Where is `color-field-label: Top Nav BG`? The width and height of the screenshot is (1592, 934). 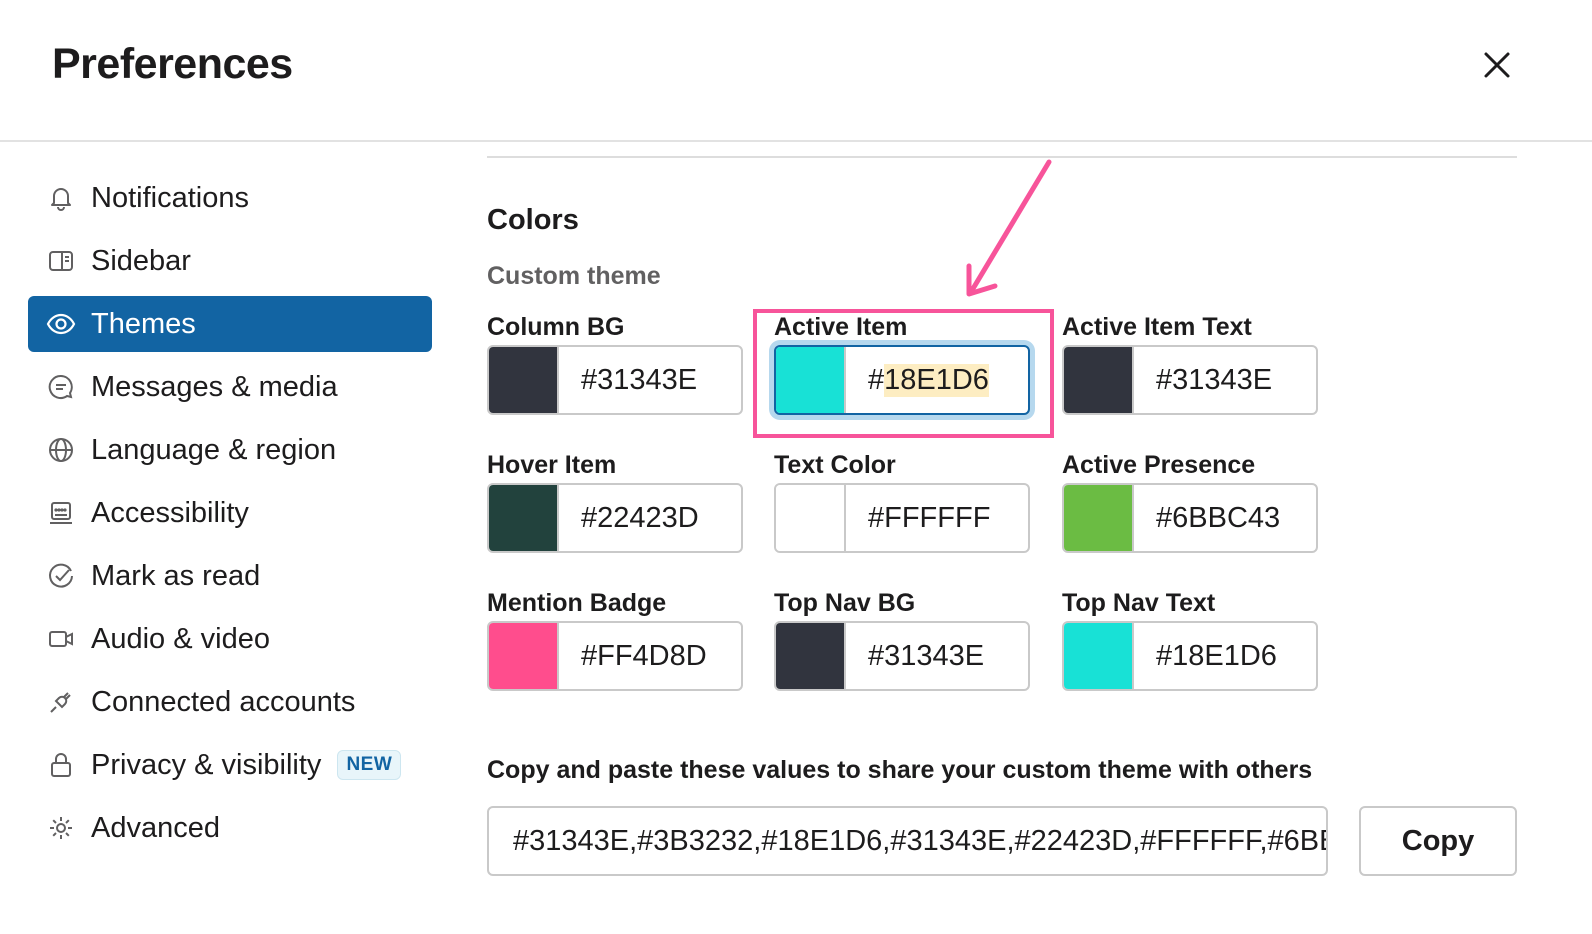 color-field-label: Top Nav BG is located at coordinates (845, 603).